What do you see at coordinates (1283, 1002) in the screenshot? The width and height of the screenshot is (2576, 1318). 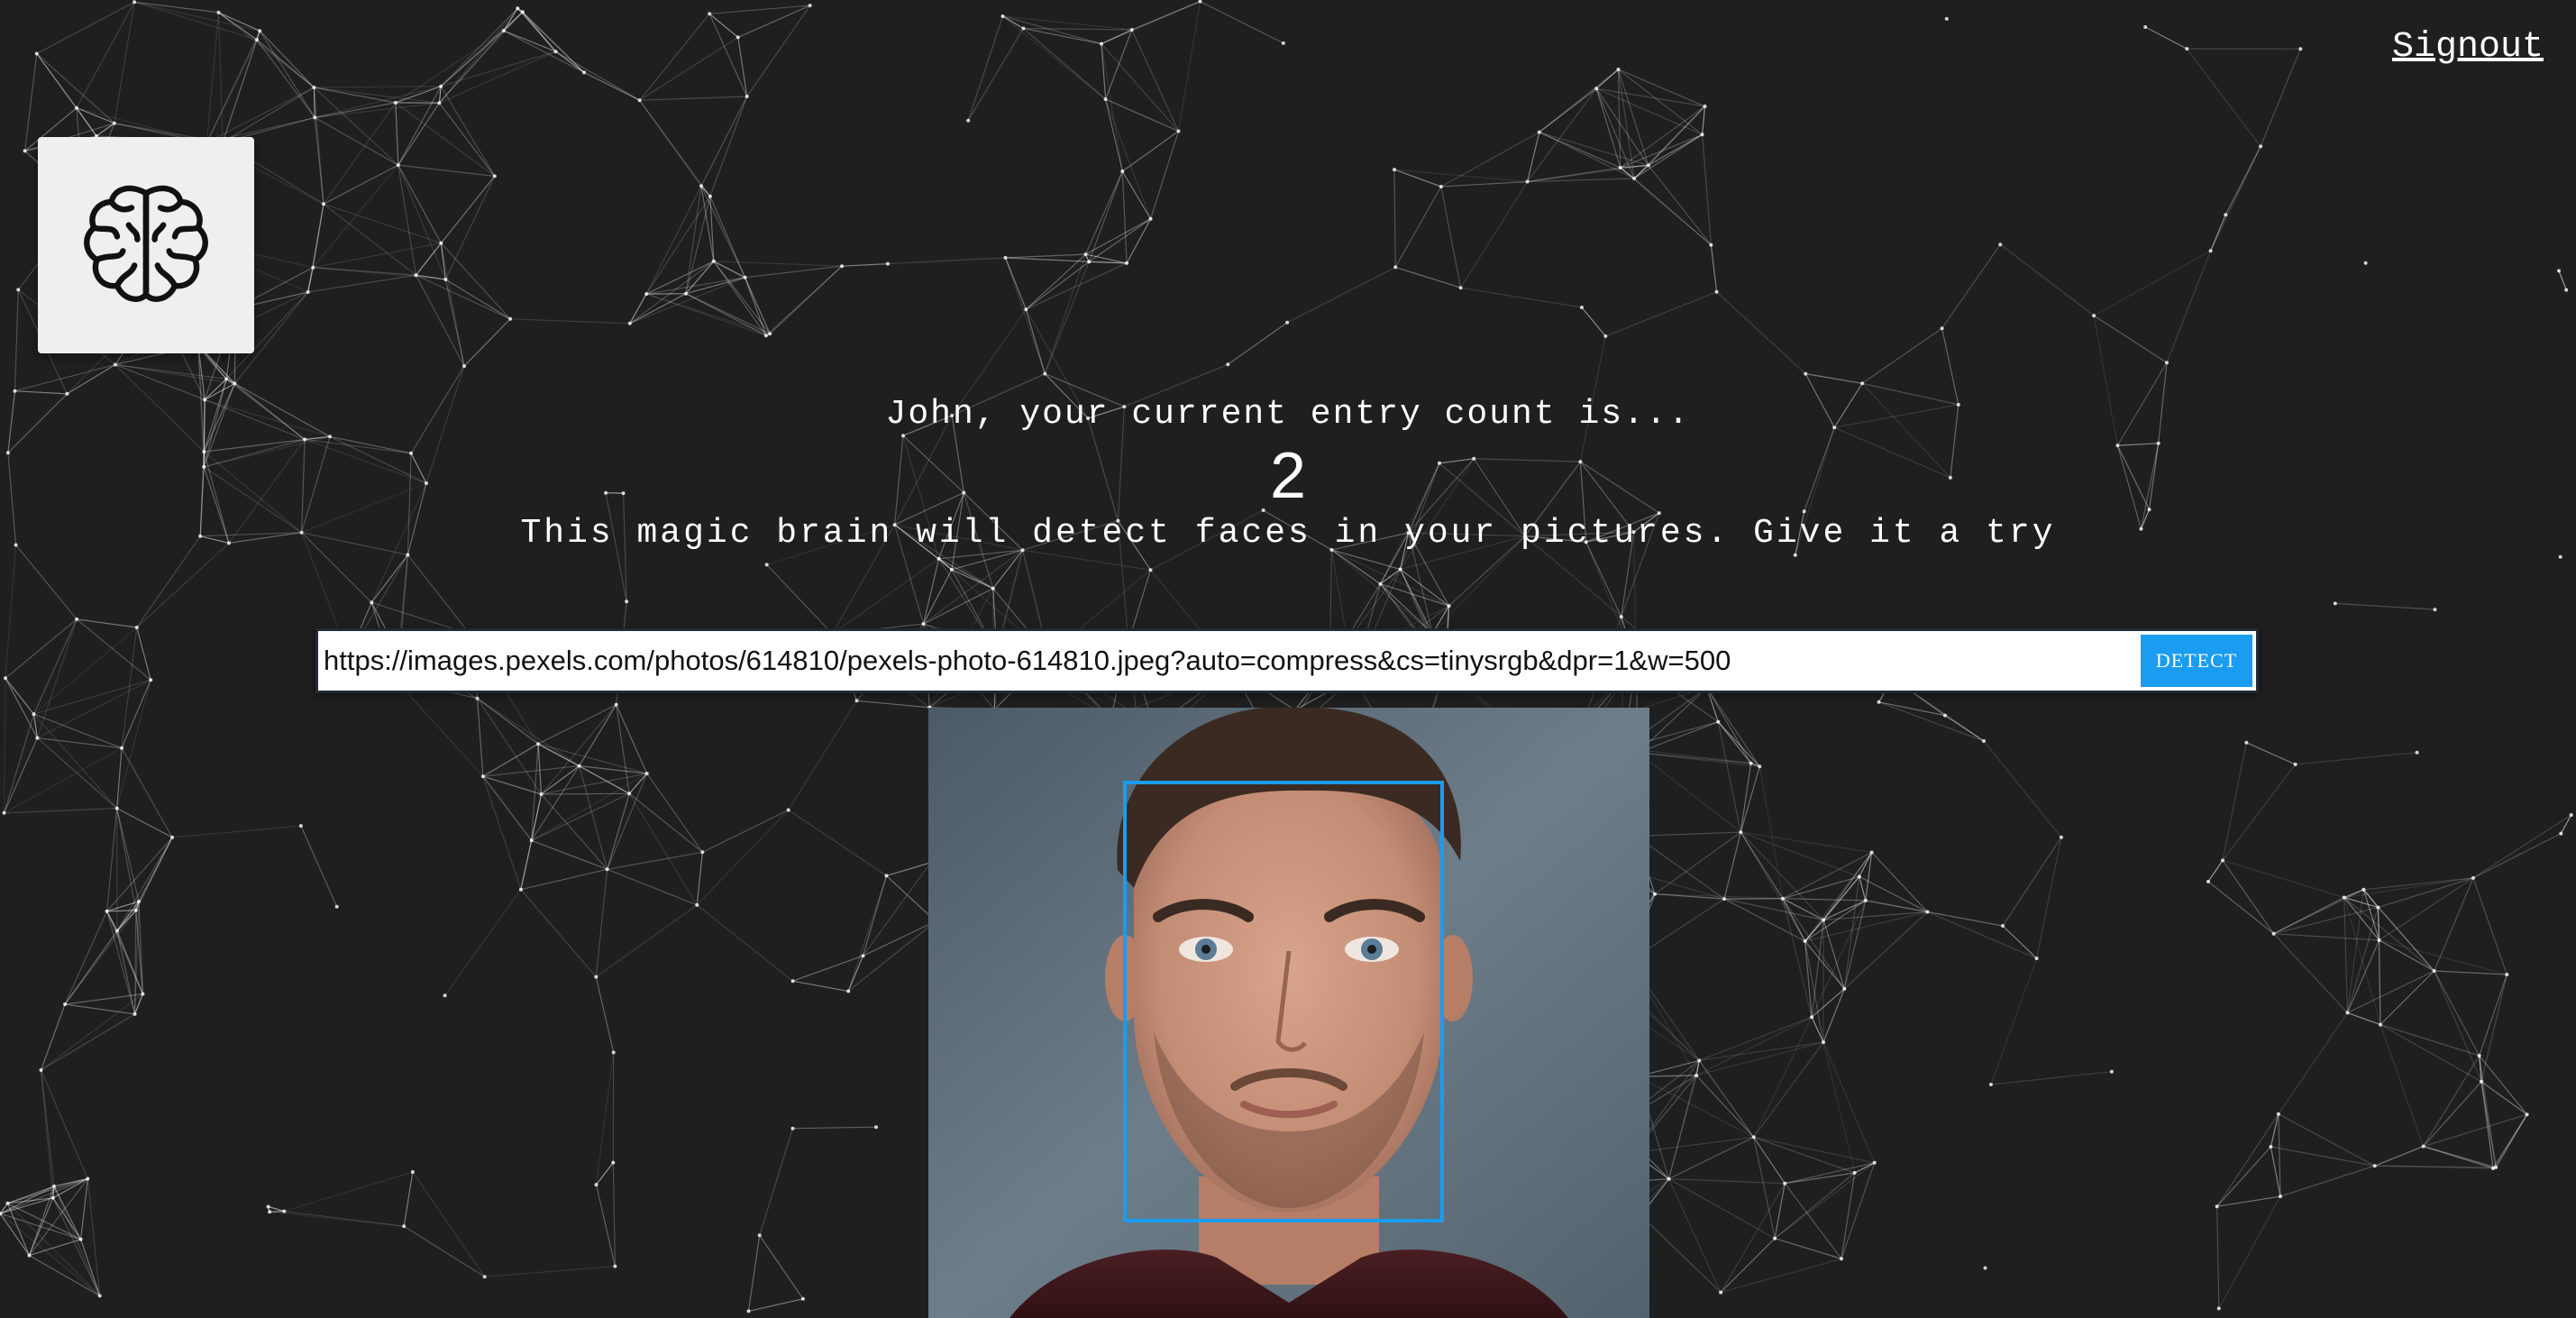 I see `face-bounding-box` at bounding box center [1283, 1002].